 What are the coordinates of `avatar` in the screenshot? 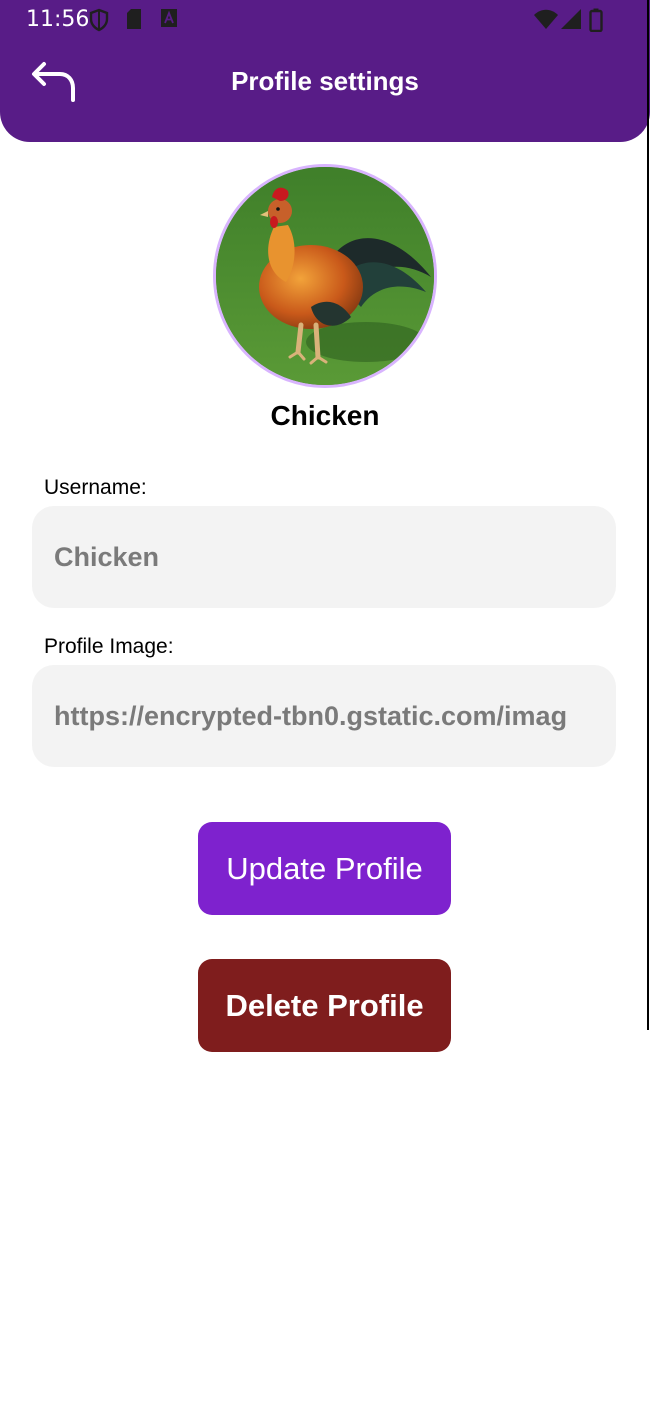 It's located at (325, 276).